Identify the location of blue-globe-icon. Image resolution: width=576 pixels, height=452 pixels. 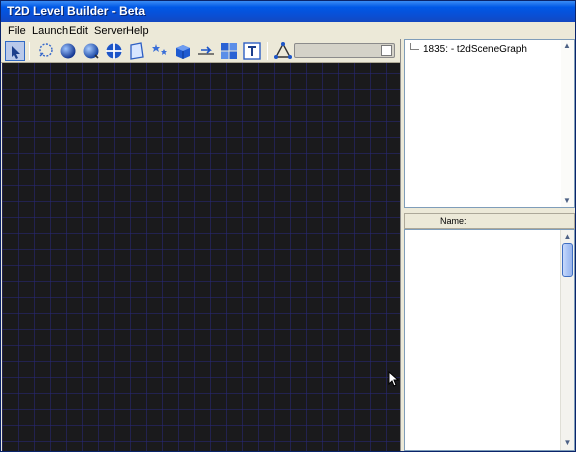
(91, 51).